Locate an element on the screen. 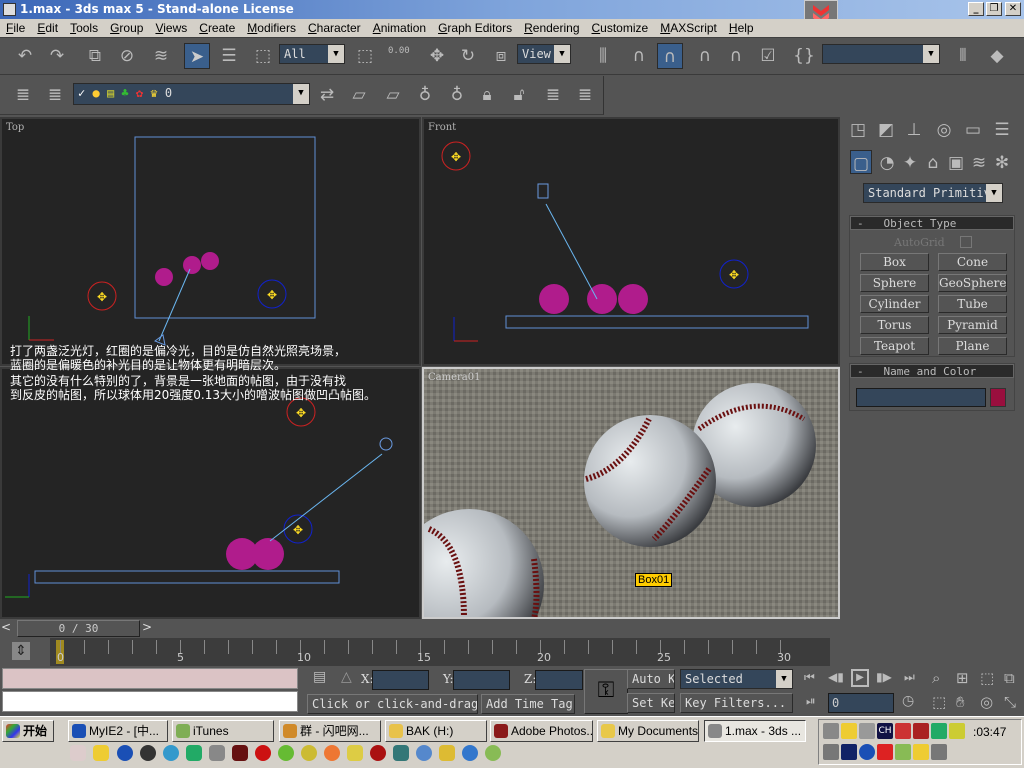 Image resolution: width=1024 pixels, height=768 pixels. selection-filter-dropdown: All ▼ is located at coordinates (312, 54).